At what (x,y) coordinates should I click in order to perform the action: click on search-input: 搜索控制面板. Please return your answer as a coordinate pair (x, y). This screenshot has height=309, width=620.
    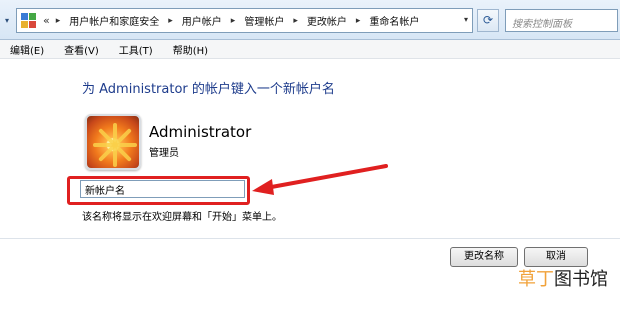
    Looking at the image, I should click on (561, 20).